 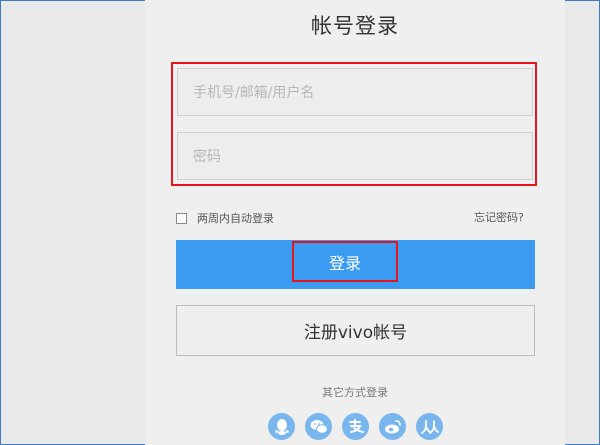 I want to click on renren-icon, so click(x=429, y=426).